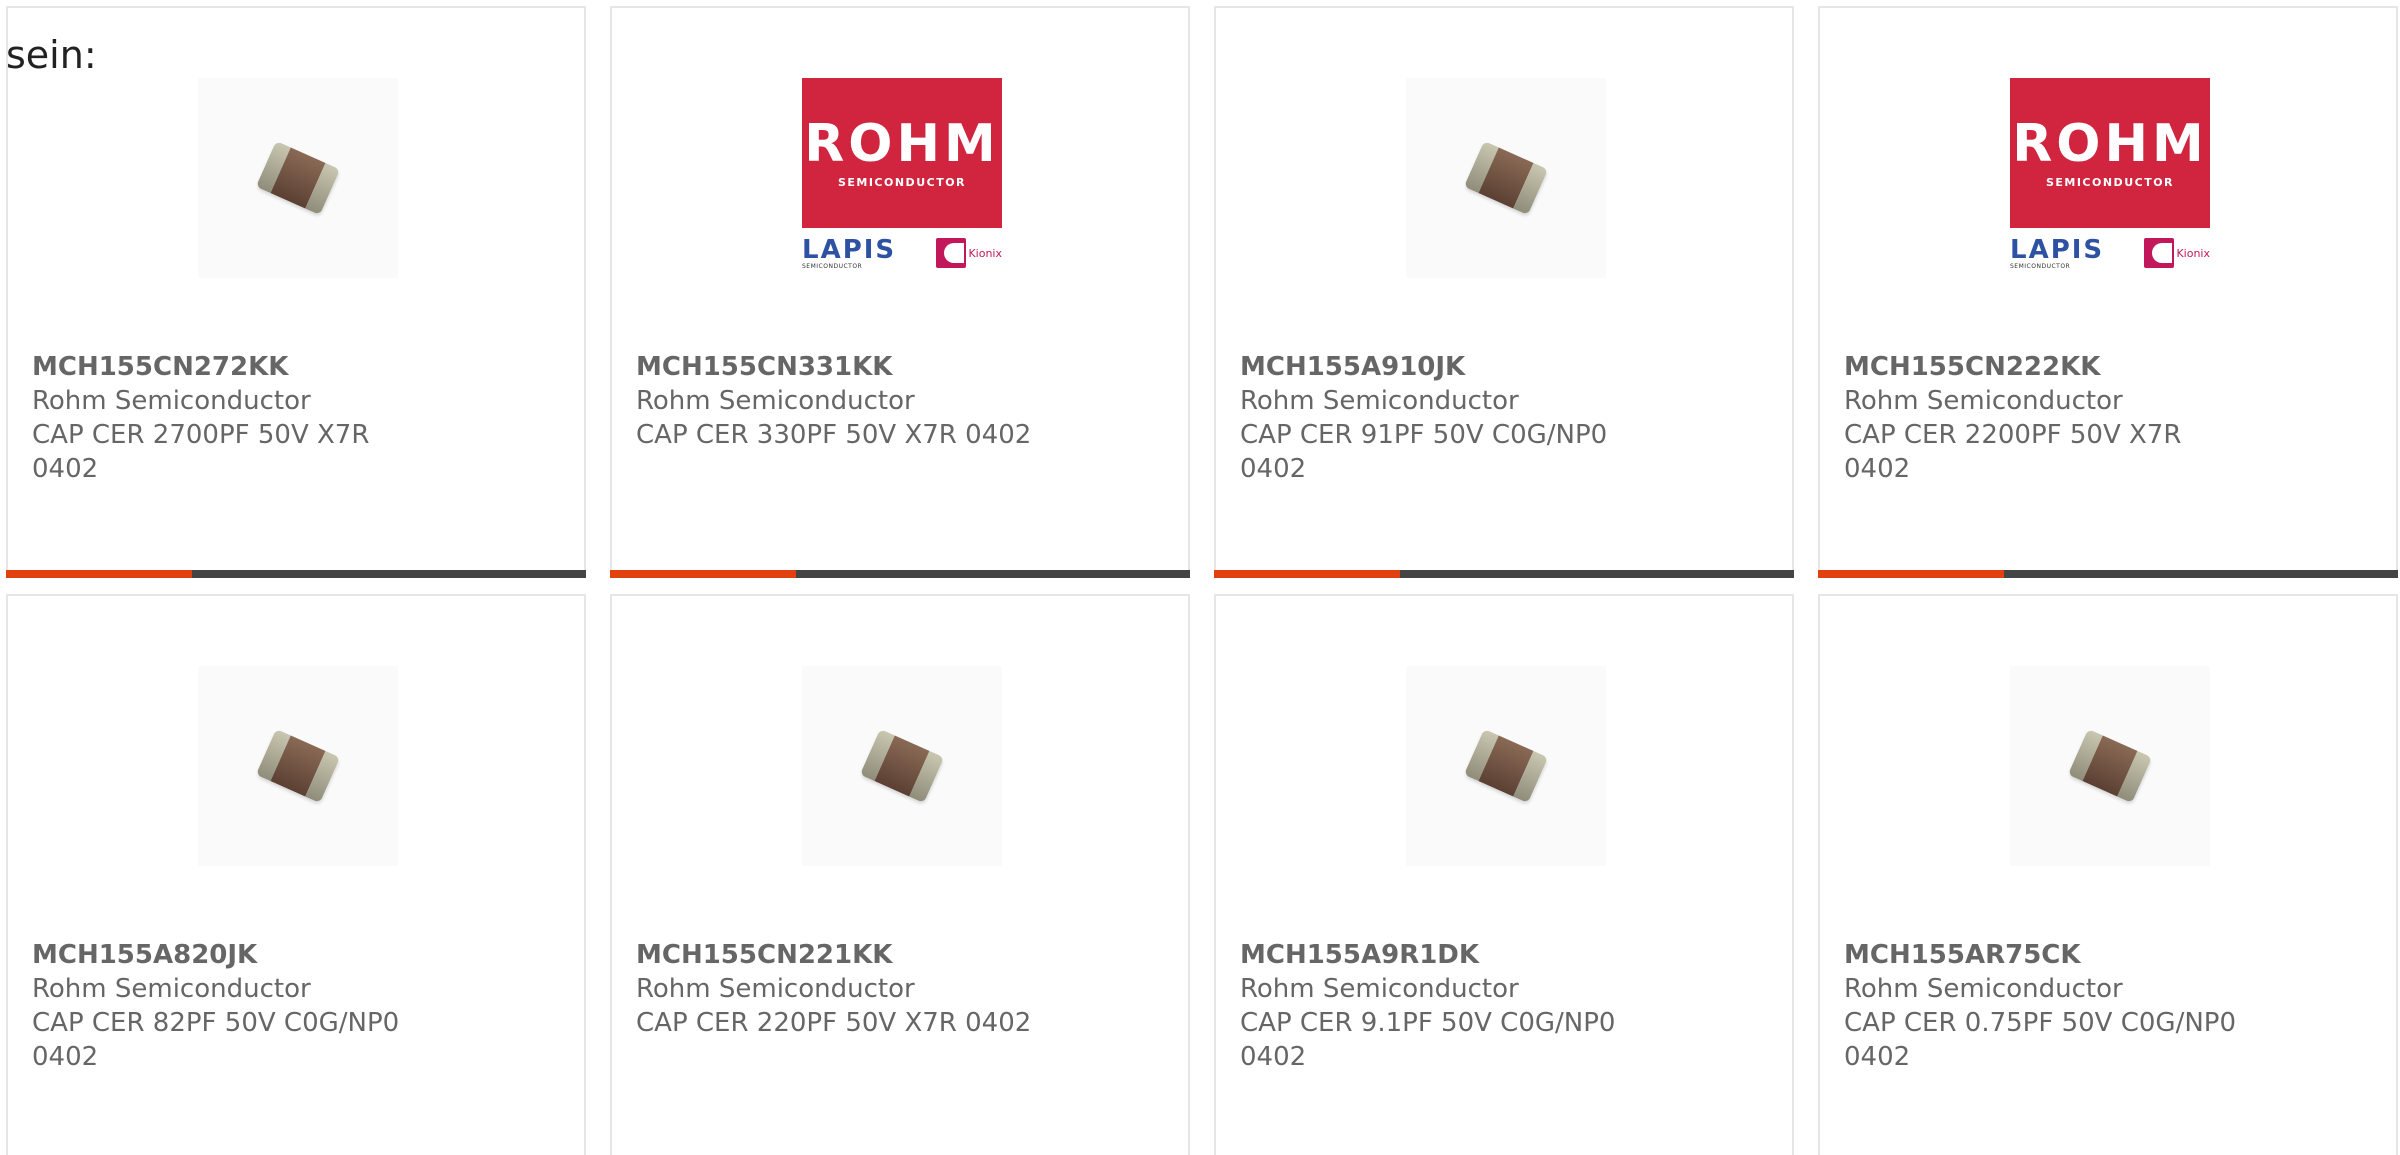  What do you see at coordinates (836, 955) in the screenshot?
I see `part-number-link: MCH155CN221KK` at bounding box center [836, 955].